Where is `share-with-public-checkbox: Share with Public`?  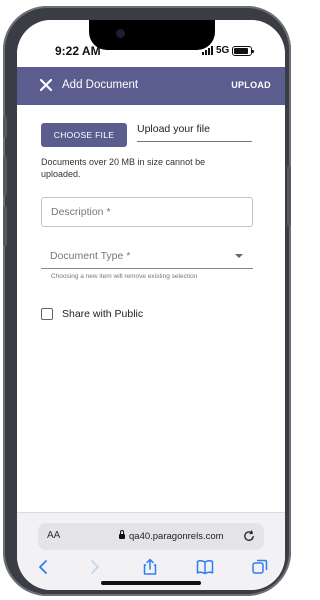 share-with-public-checkbox: Share with Public is located at coordinates (92, 314).